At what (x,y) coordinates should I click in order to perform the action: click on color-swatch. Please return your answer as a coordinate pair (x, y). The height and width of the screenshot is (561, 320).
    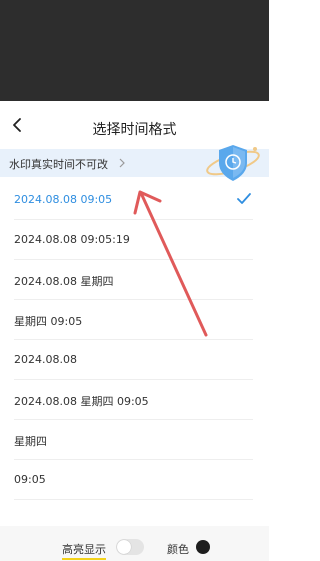
    Looking at the image, I should click on (203, 547).